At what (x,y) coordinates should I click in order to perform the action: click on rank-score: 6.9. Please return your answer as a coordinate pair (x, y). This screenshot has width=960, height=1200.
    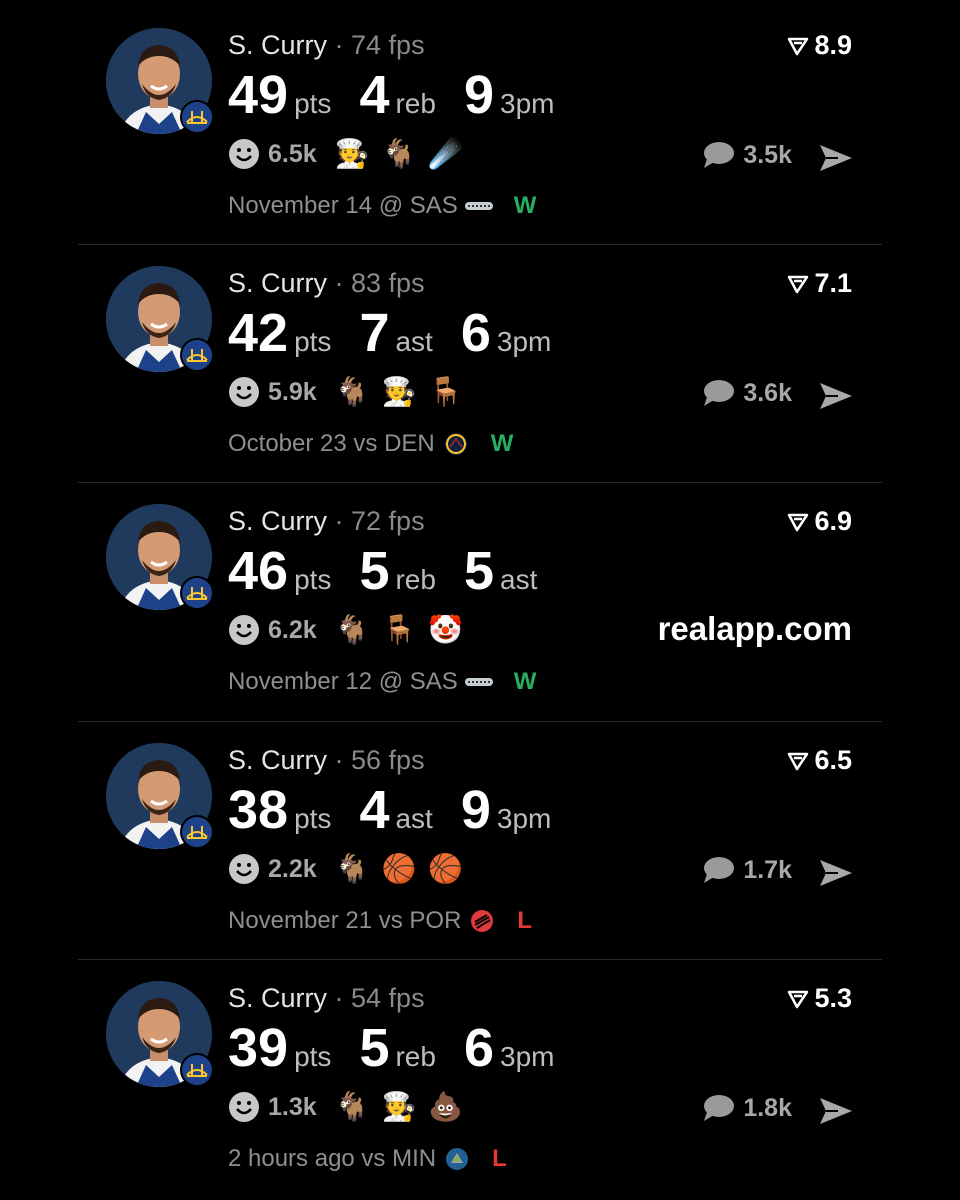
    Looking at the image, I should click on (819, 521).